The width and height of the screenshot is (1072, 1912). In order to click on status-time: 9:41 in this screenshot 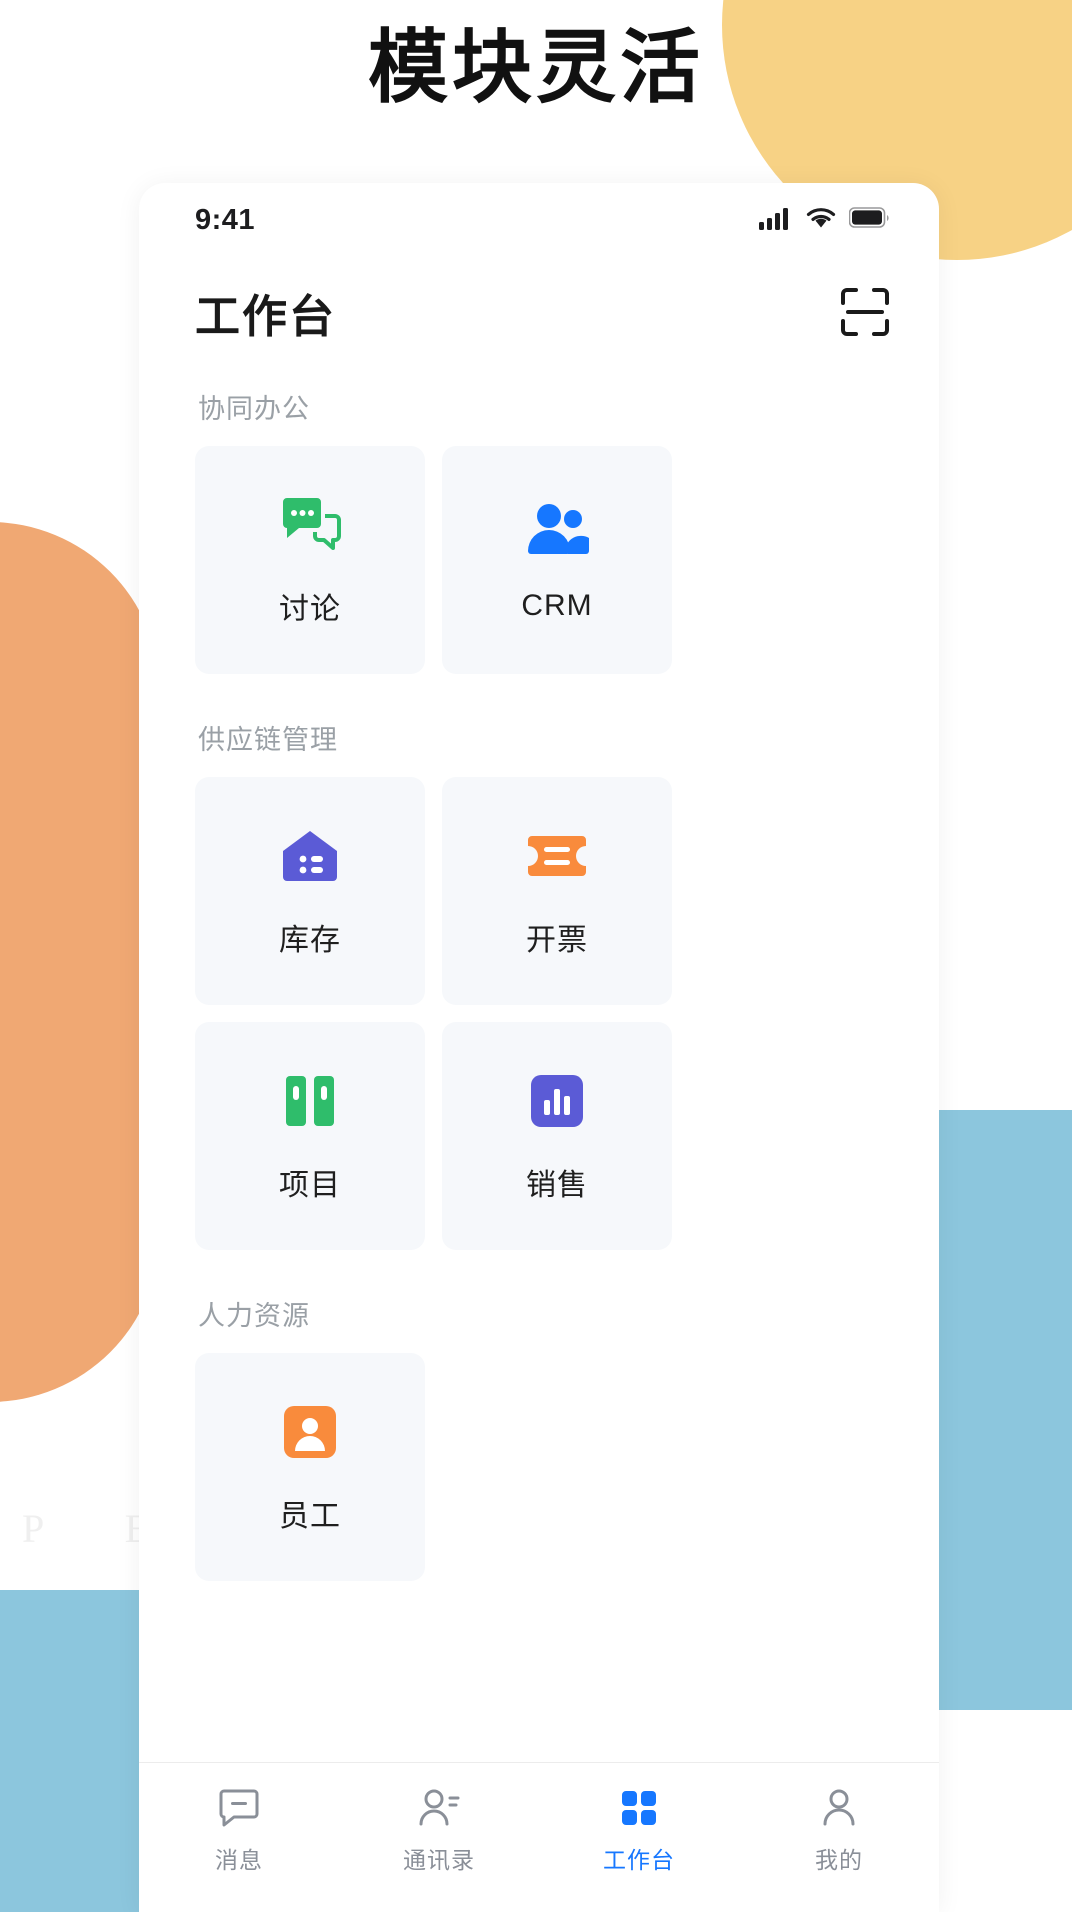, I will do `click(225, 219)`.